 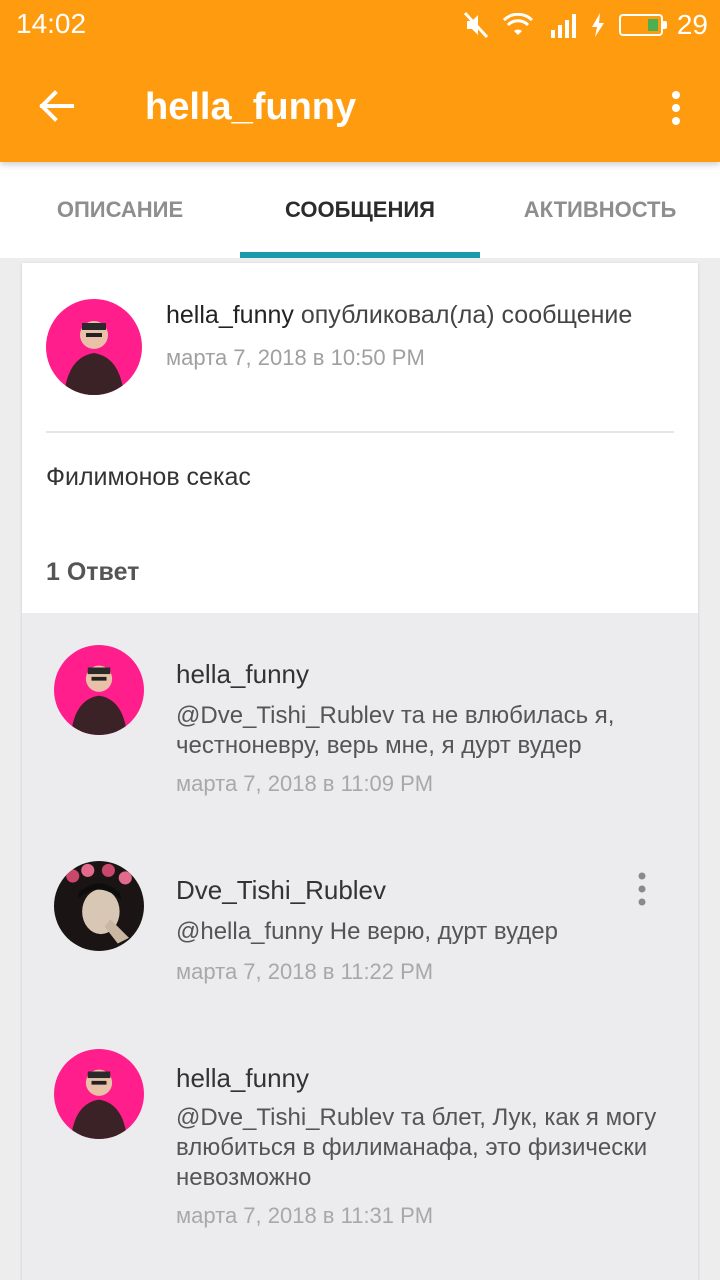 What do you see at coordinates (517, 25) in the screenshot?
I see `wifi-icon` at bounding box center [517, 25].